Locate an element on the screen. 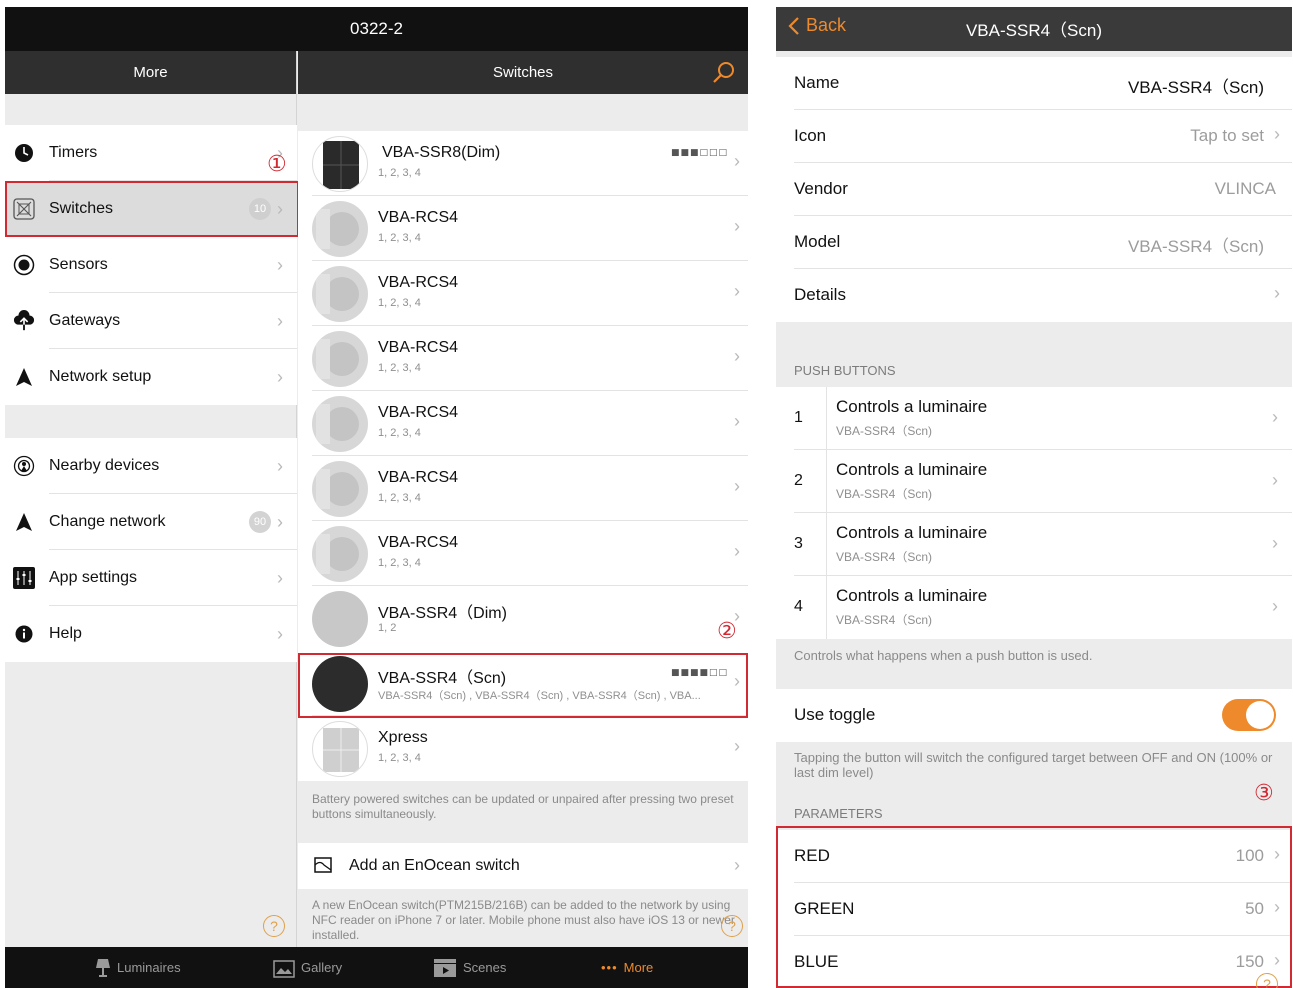 The image size is (1293, 988). use-toggle-label: Use toggle is located at coordinates (835, 714).